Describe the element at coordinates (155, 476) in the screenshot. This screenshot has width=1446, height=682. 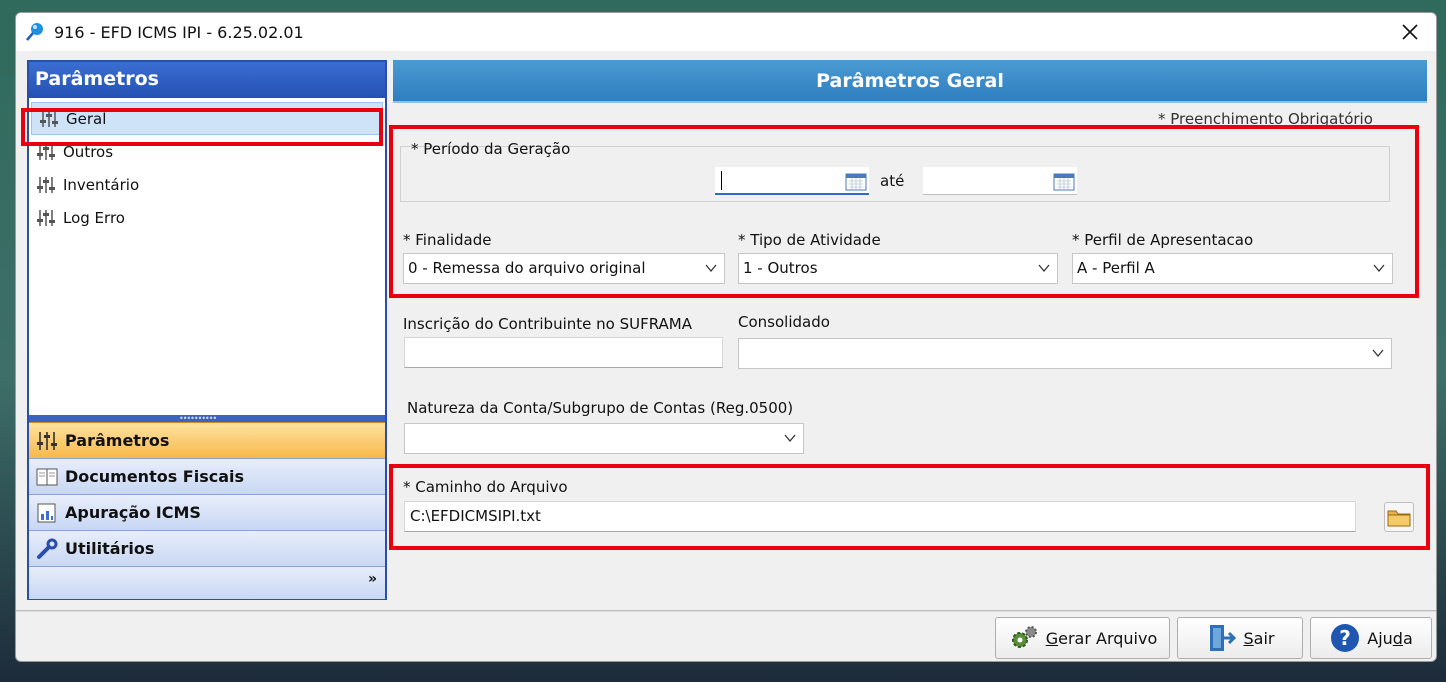
I see `nav-label: Documentos Fiscais` at that location.